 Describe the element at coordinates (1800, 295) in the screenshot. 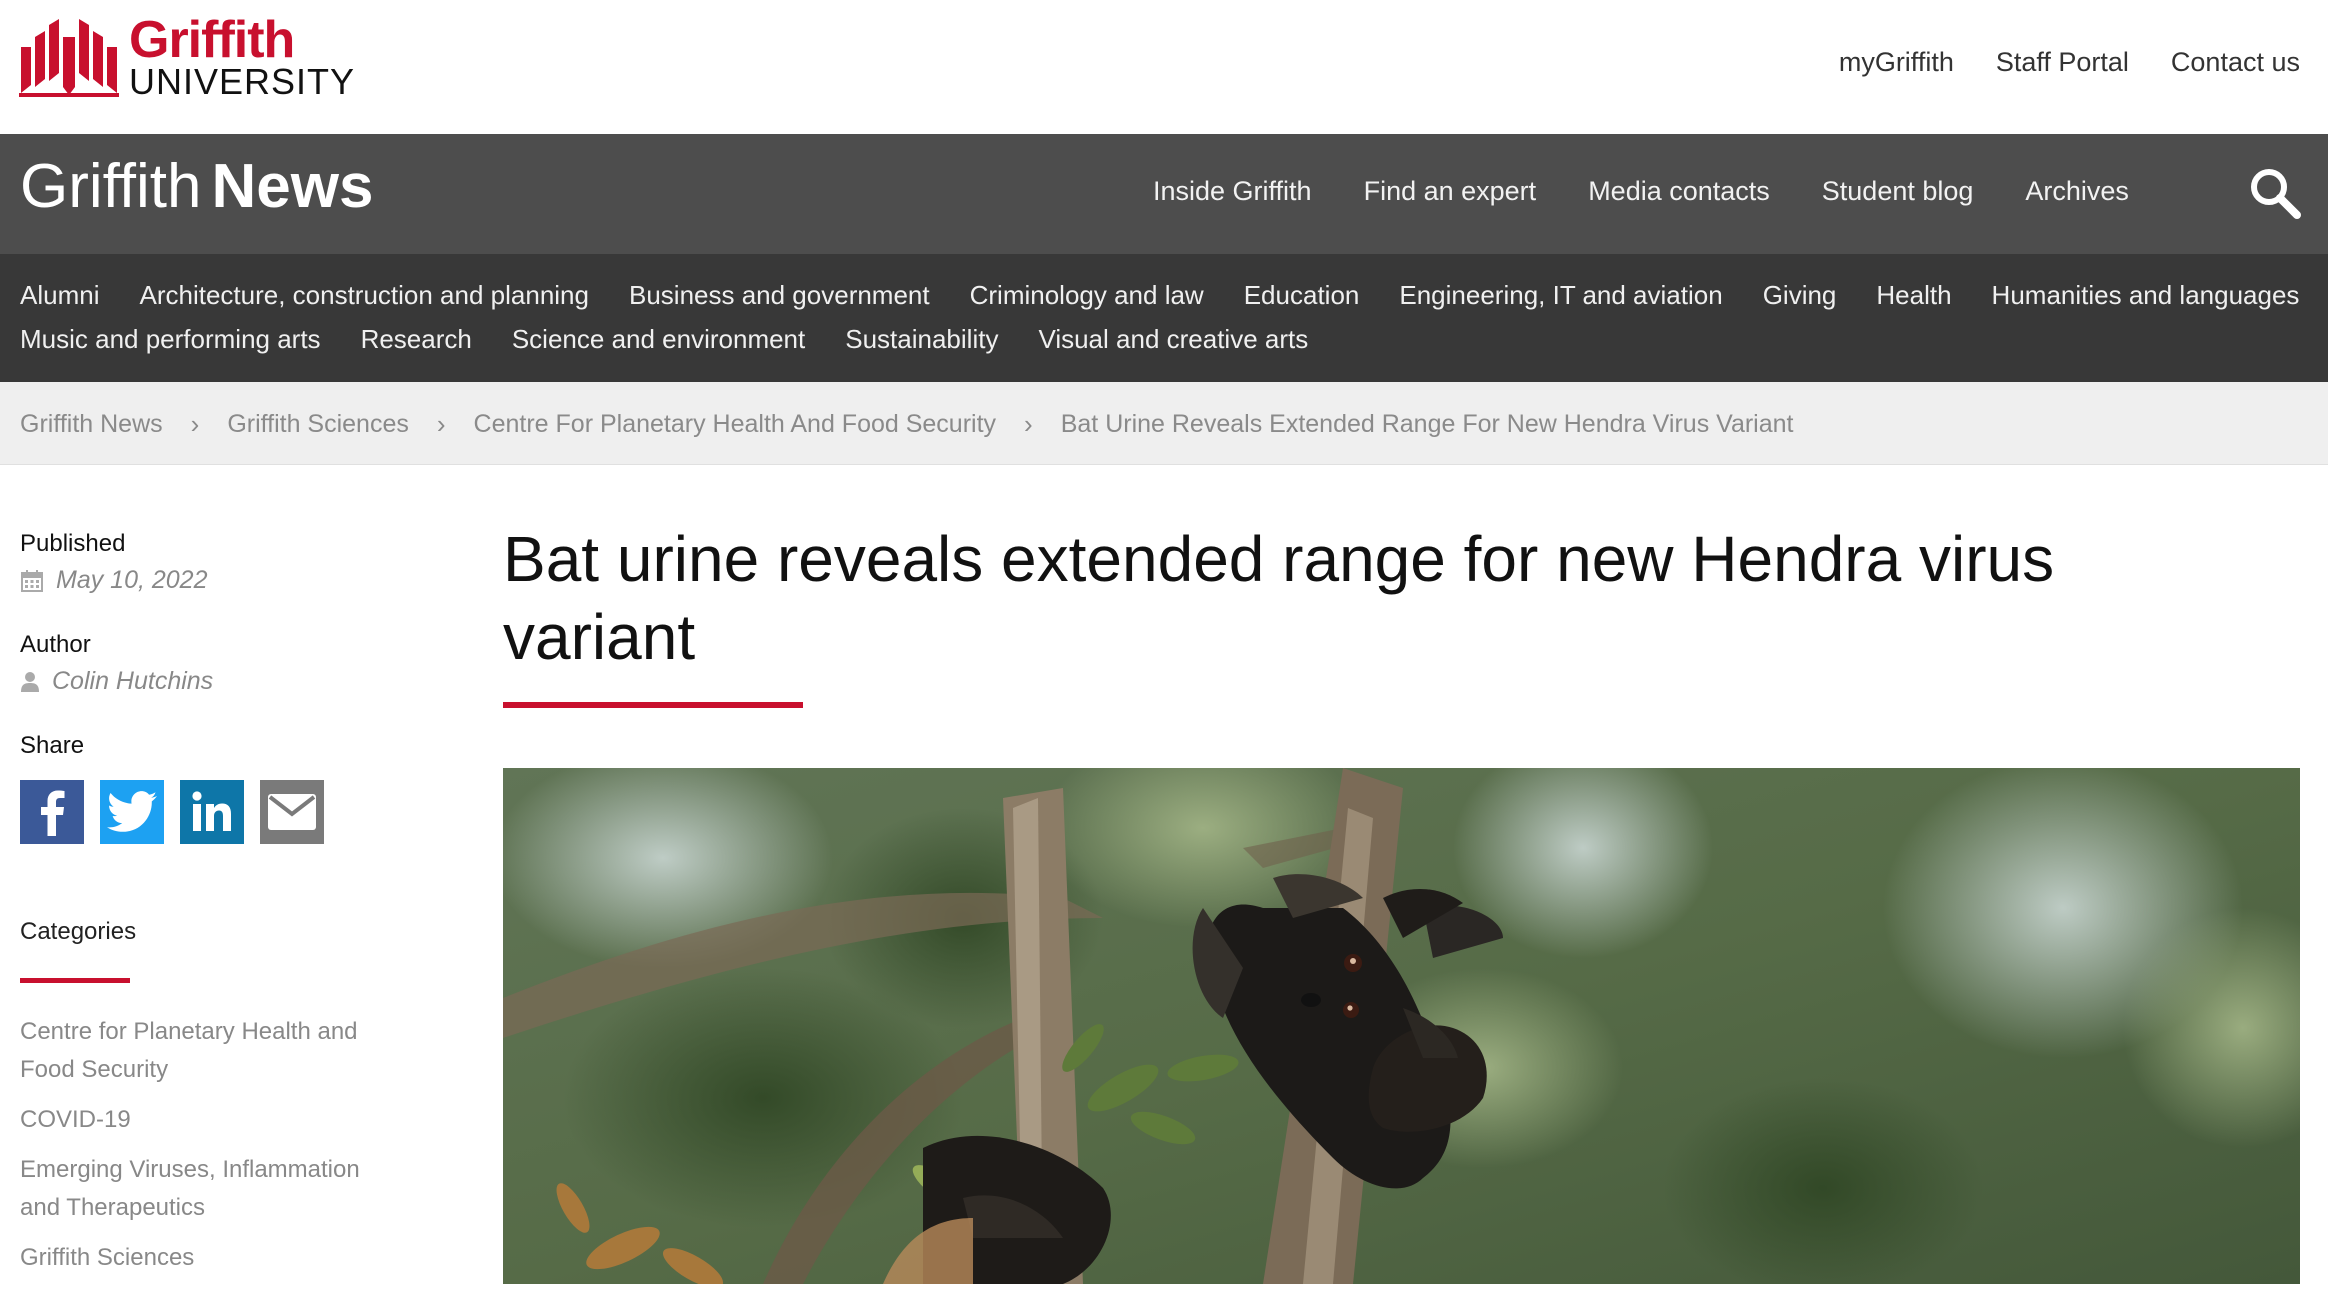

I see `category-link: Giving` at that location.